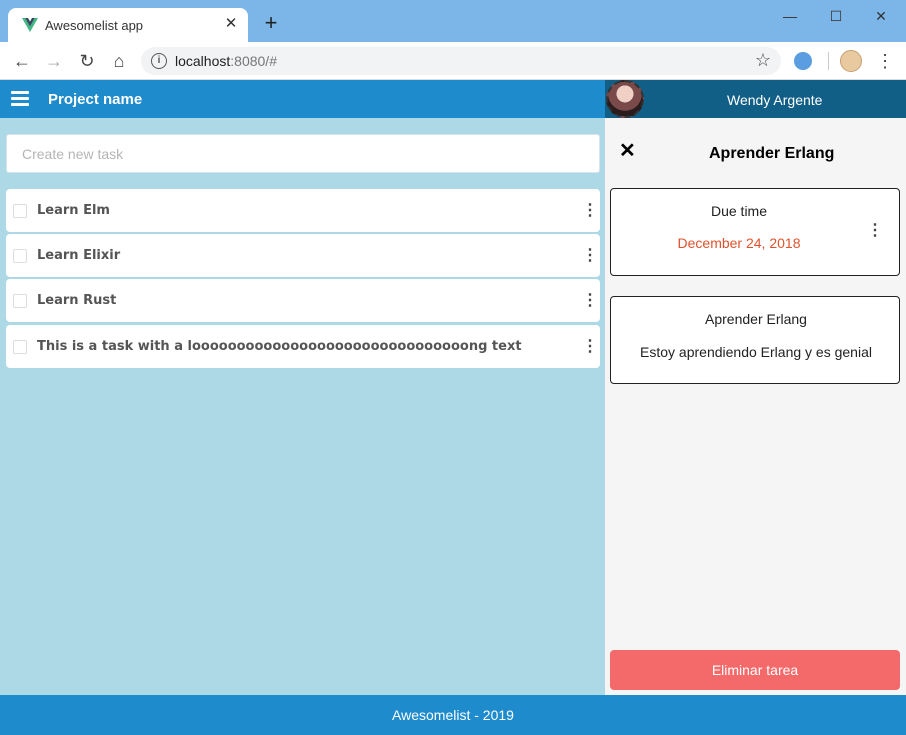  Describe the element at coordinates (453, 21) in the screenshot. I see `browser-titlebar: Awesomelist app ✕ + — ☐ ✕` at that location.